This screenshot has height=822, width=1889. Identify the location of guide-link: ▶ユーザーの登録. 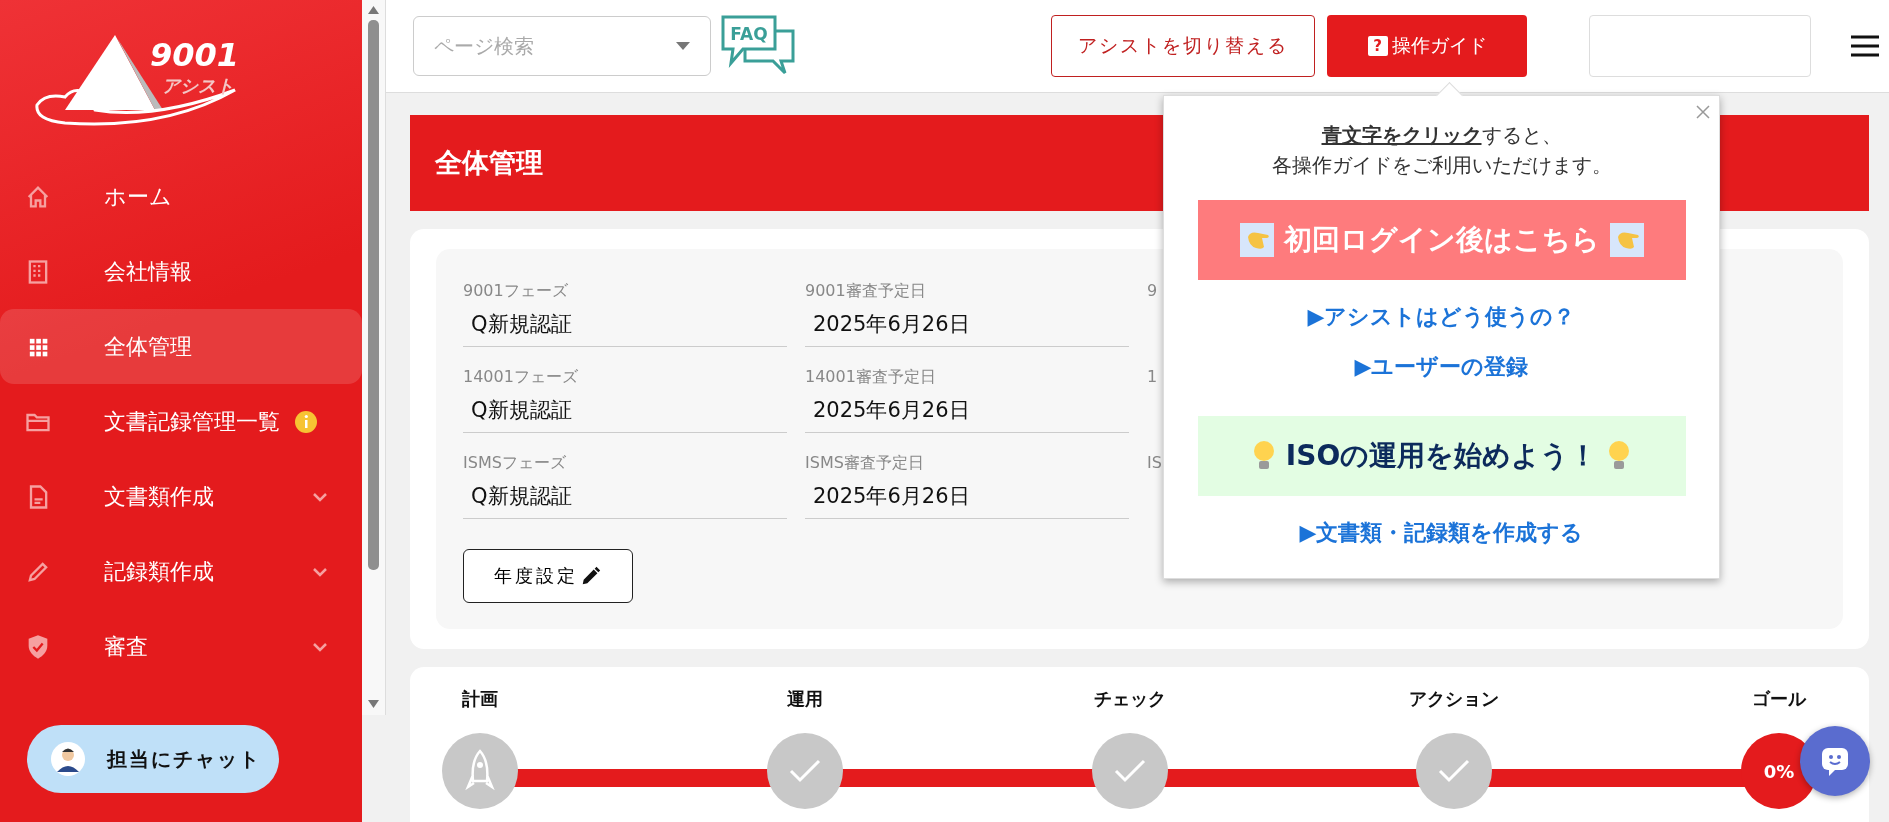
(1441, 367).